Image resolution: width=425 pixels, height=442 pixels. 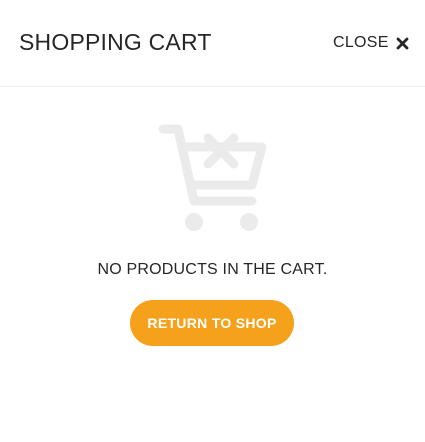 What do you see at coordinates (115, 42) in the screenshot?
I see `cart-title: SHOPPING CART` at bounding box center [115, 42].